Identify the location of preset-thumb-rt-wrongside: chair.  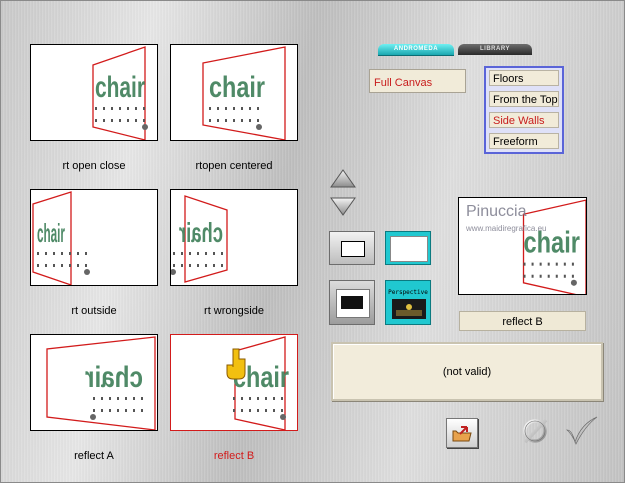
(234, 237).